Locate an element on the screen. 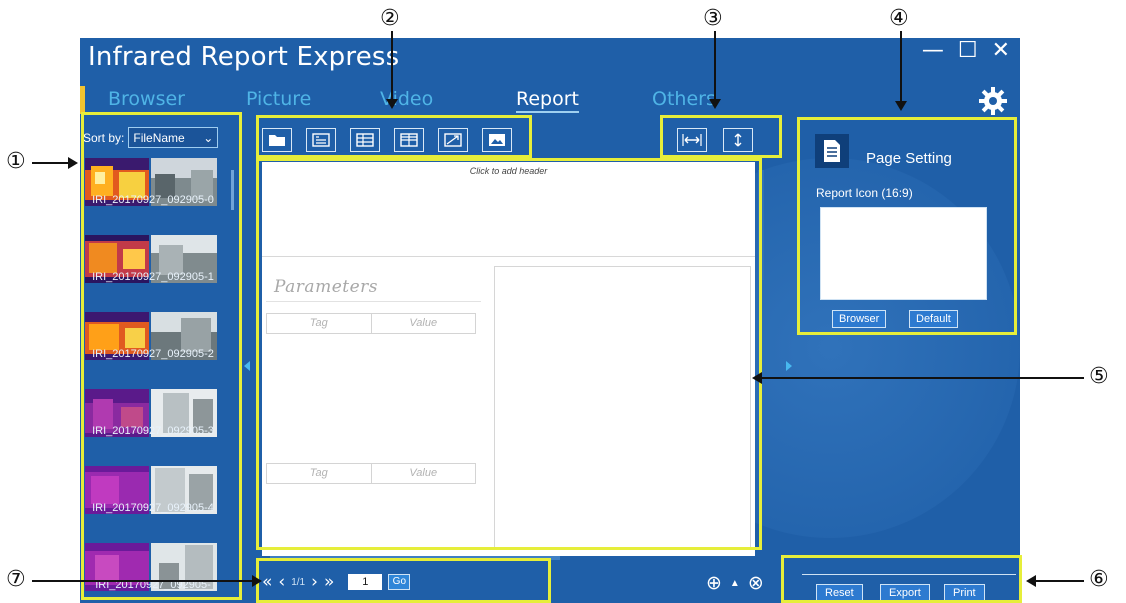 The image size is (1126, 603). callout-7: ⑦ is located at coordinates (16, 579).